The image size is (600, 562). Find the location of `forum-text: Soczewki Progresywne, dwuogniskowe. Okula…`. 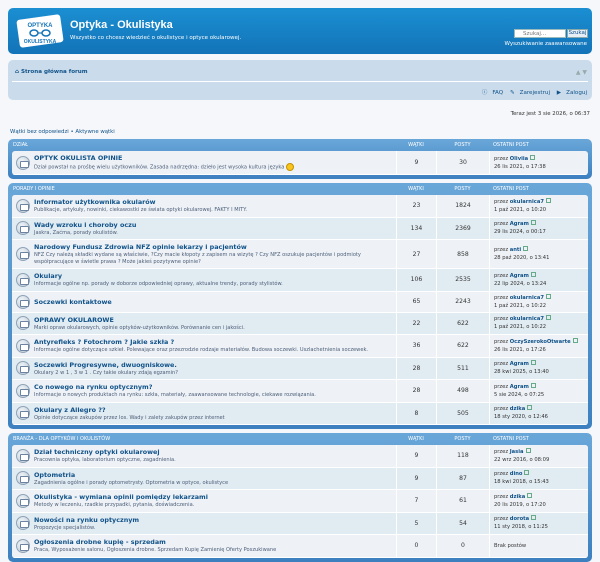

forum-text: Soczewki Progresywne, dwuogniskowe. Okula… is located at coordinates (213, 369).